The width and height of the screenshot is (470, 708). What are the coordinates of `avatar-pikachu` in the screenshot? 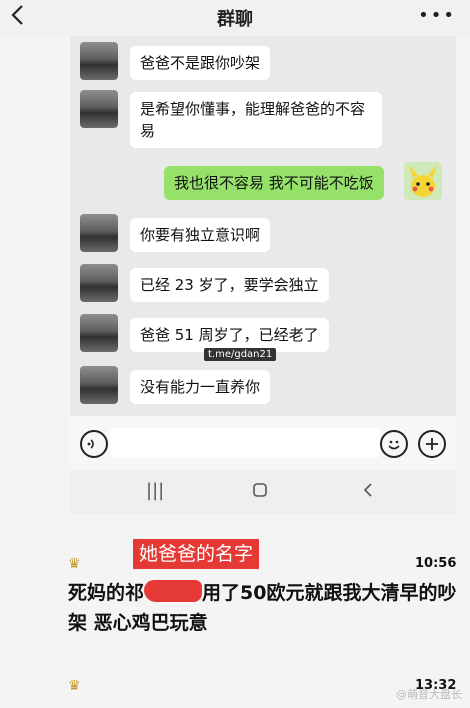 It's located at (423, 181).